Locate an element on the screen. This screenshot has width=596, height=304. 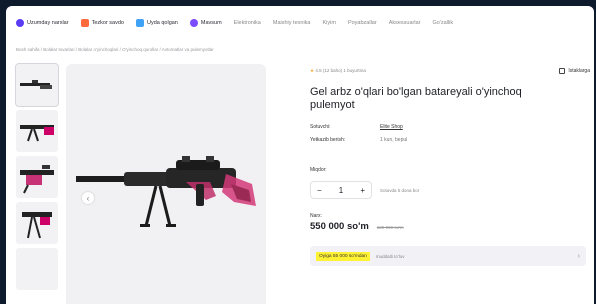
bolt-icon is located at coordinates (84, 23).